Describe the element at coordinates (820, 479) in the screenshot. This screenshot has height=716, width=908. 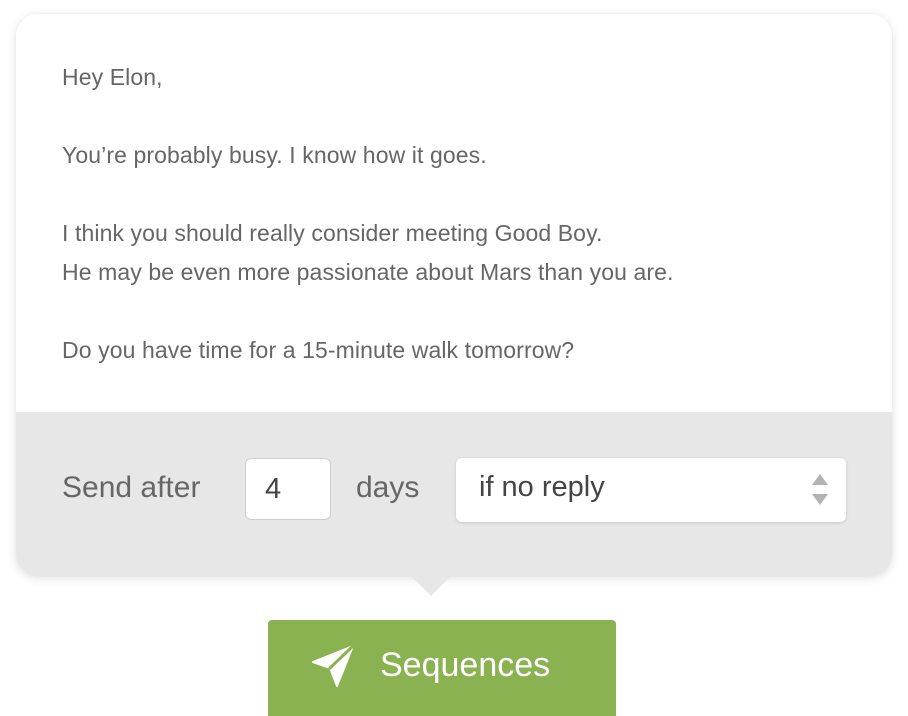
I see `arrow-up-icon` at that location.